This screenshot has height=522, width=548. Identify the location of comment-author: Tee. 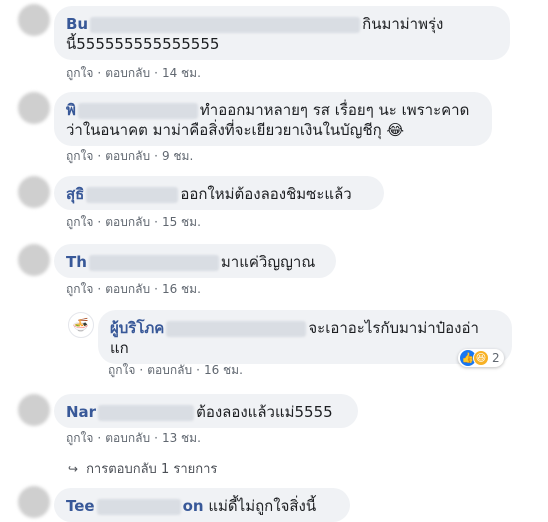
(80, 506).